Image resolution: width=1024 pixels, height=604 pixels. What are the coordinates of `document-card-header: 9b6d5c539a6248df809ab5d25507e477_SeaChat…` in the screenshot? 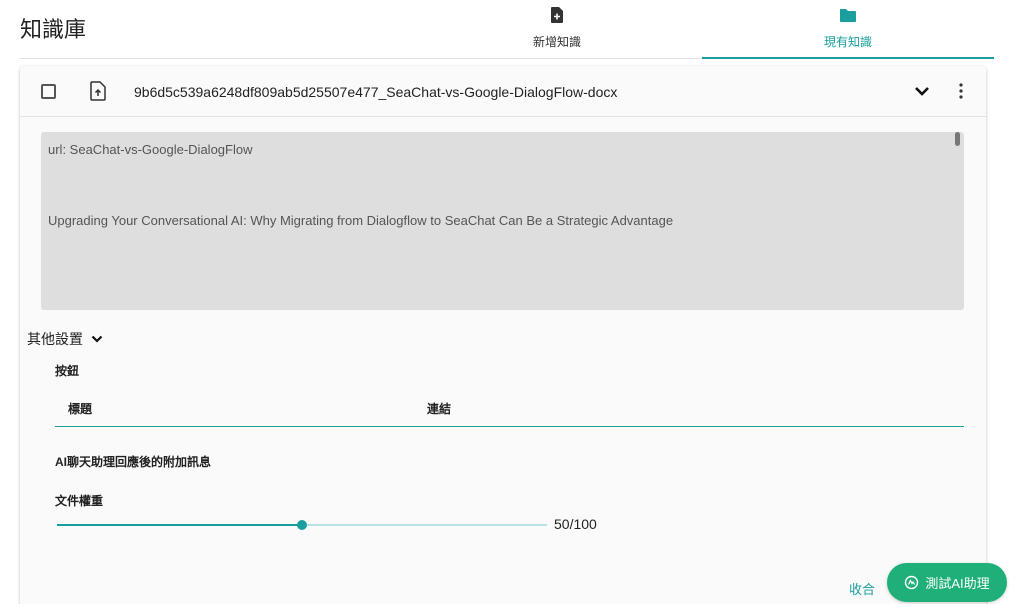 It's located at (503, 91).